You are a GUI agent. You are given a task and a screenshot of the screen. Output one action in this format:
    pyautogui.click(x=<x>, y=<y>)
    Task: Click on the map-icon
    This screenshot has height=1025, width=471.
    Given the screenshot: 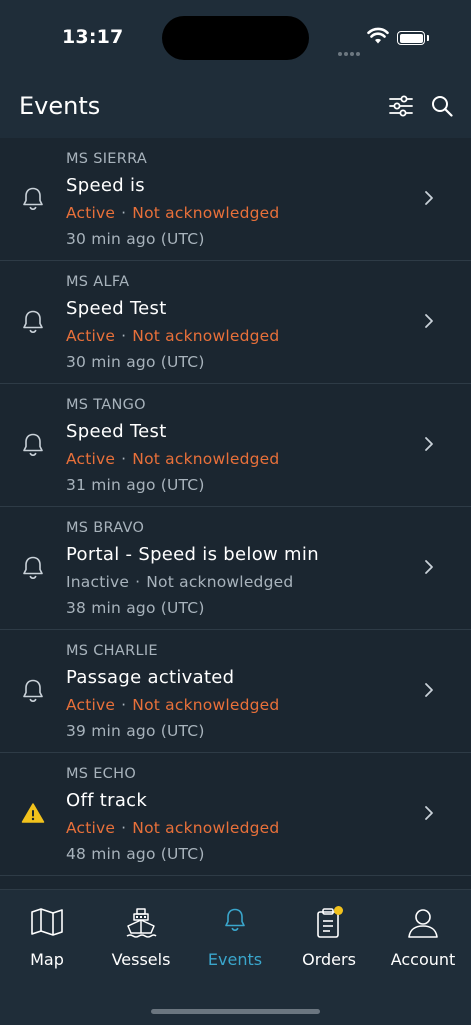 What is the action you would take?
    pyautogui.click(x=47, y=924)
    